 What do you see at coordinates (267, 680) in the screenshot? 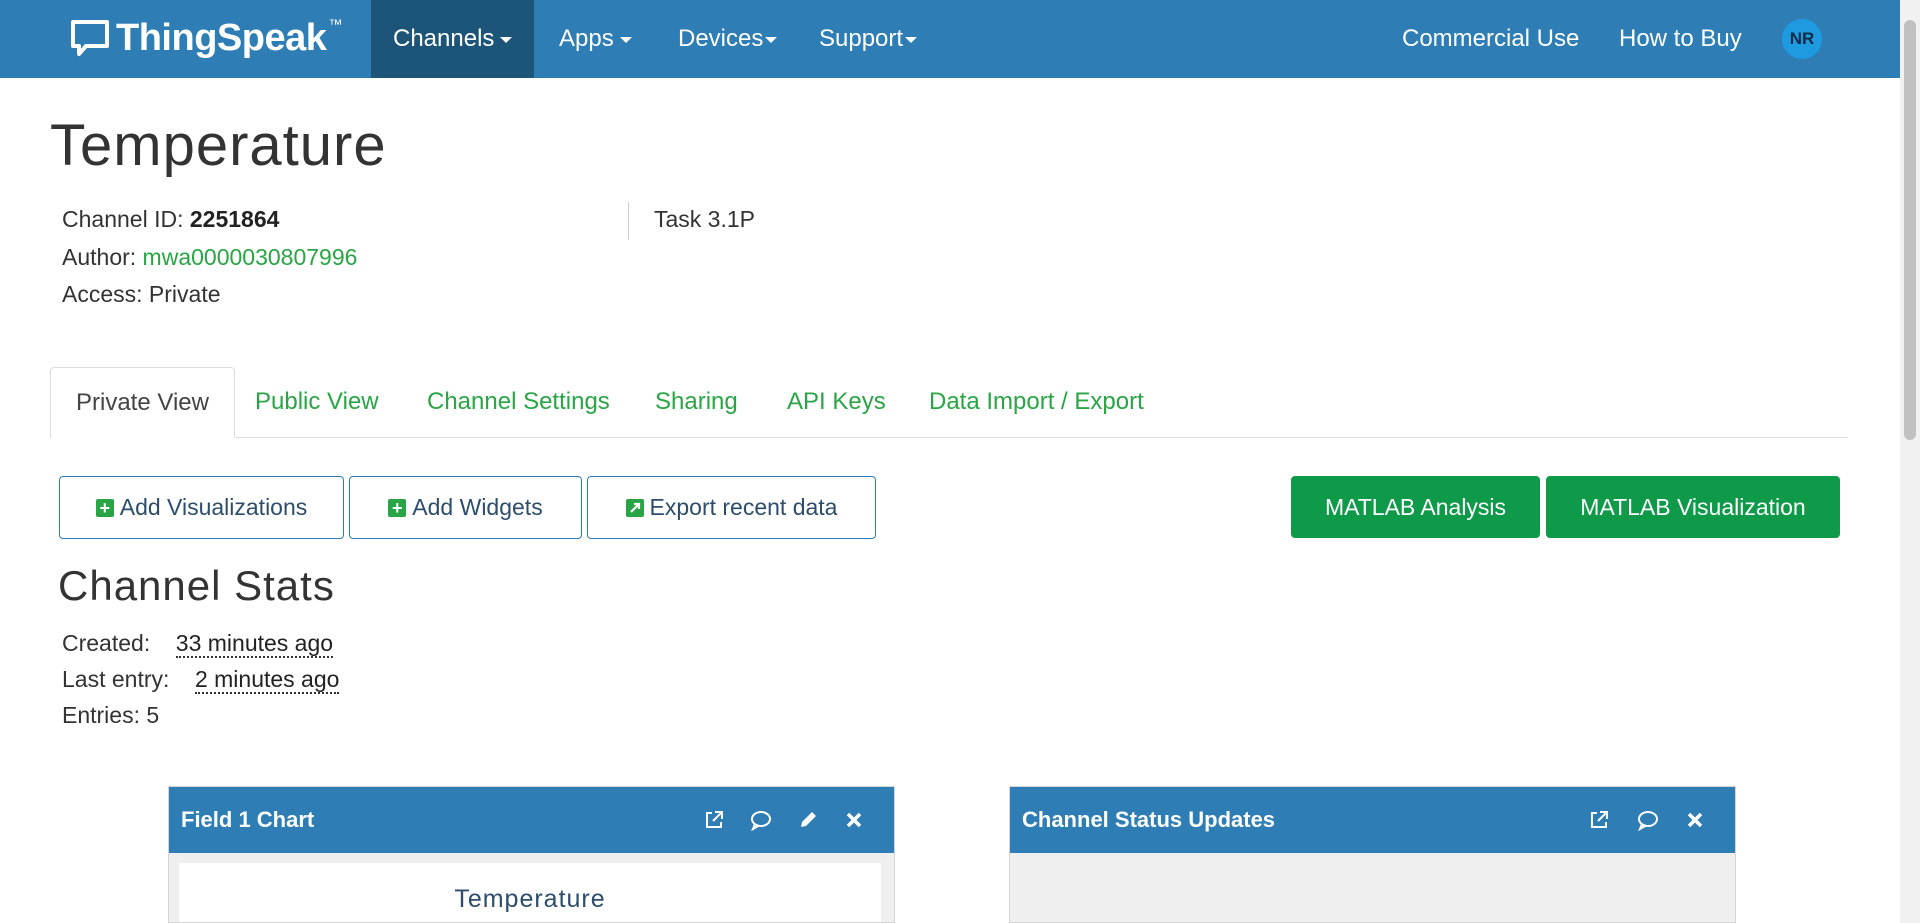
I see `last-entry-value: 2 minutes ago` at bounding box center [267, 680].